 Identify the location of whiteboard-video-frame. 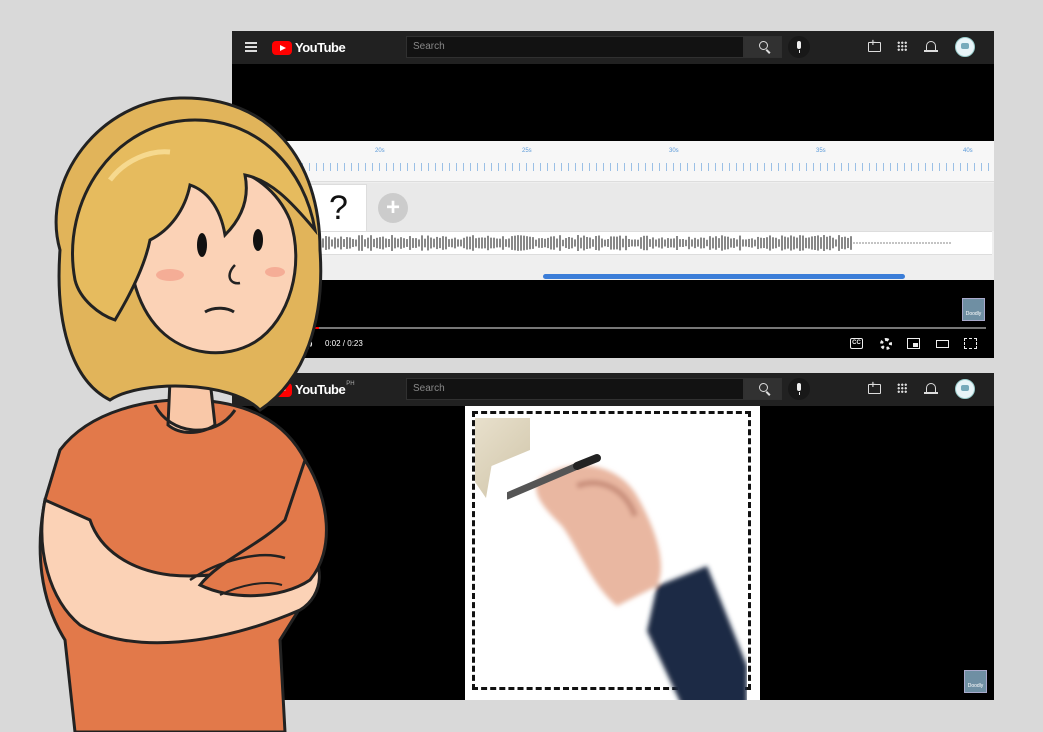
(612, 553).